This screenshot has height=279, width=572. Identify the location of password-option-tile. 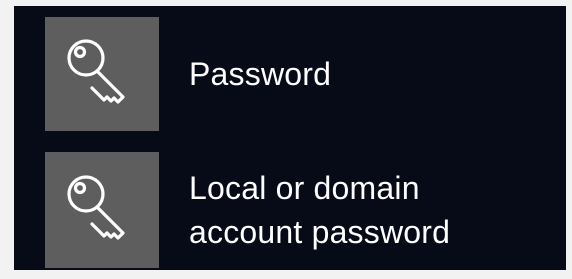
(102, 74).